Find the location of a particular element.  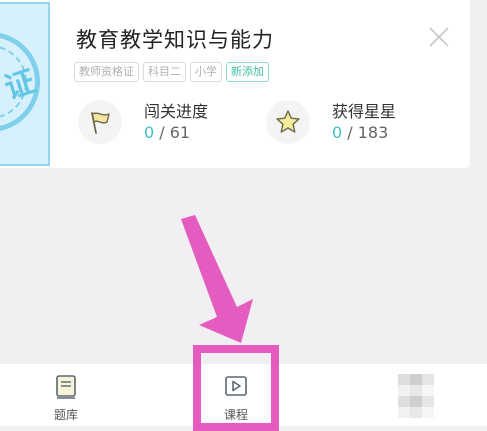

progress-label: 闯关进度 is located at coordinates (176, 111).